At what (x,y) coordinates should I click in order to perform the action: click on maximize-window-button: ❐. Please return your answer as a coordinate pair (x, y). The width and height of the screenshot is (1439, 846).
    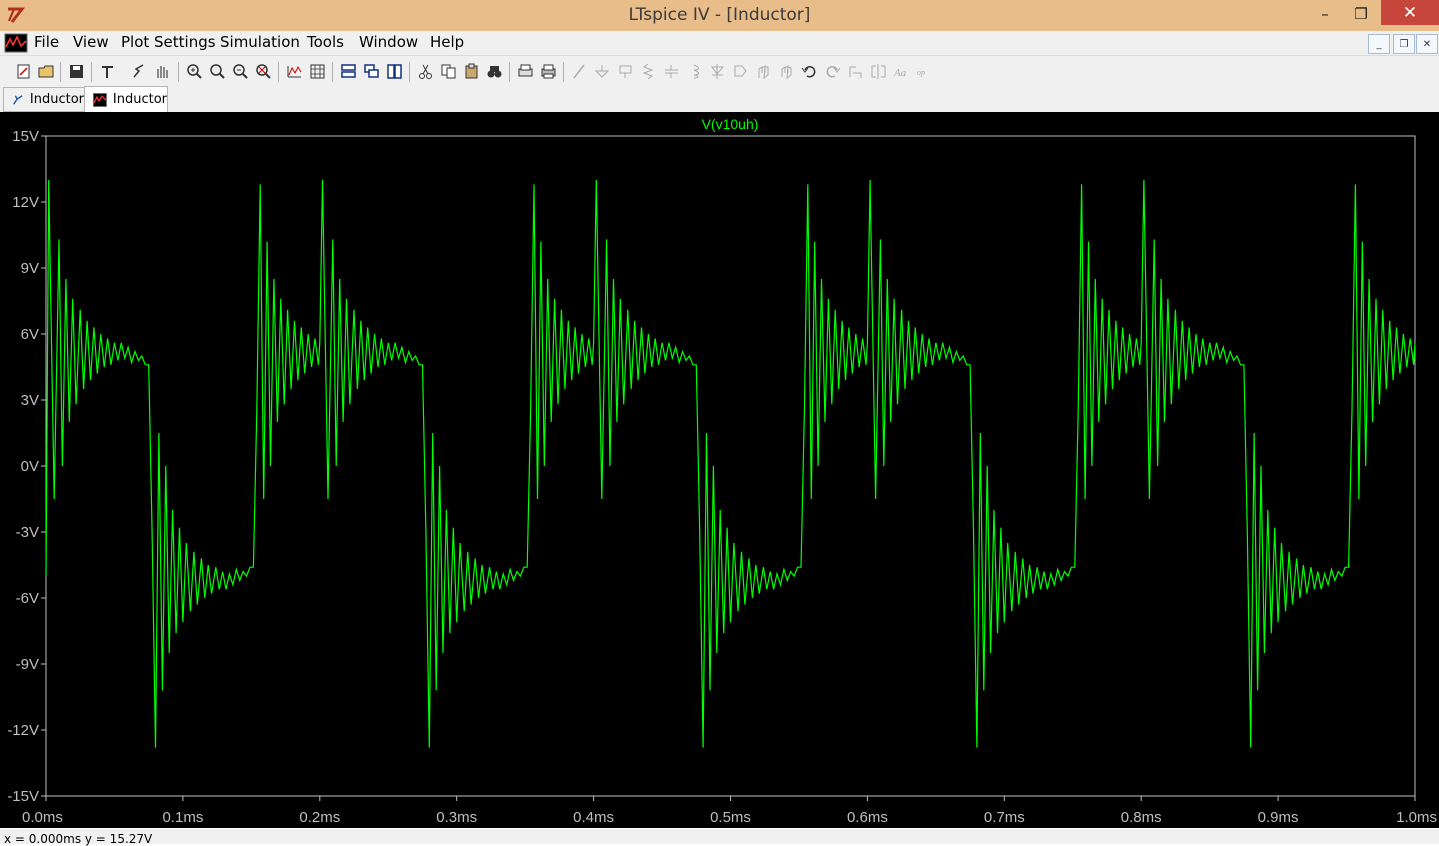
    Looking at the image, I should click on (1361, 13).